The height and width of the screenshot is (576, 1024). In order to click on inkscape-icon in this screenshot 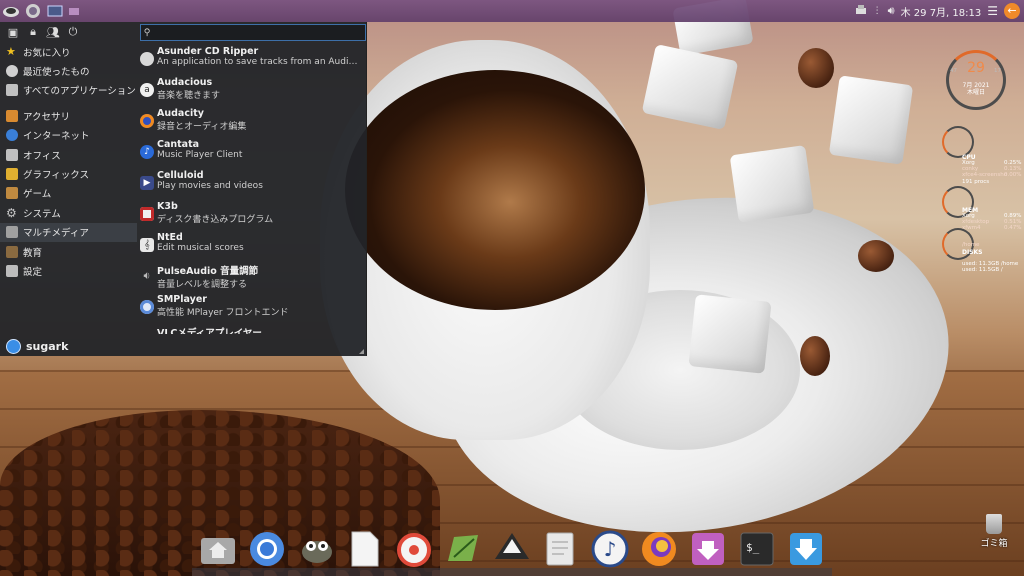, I will do `click(512, 549)`.